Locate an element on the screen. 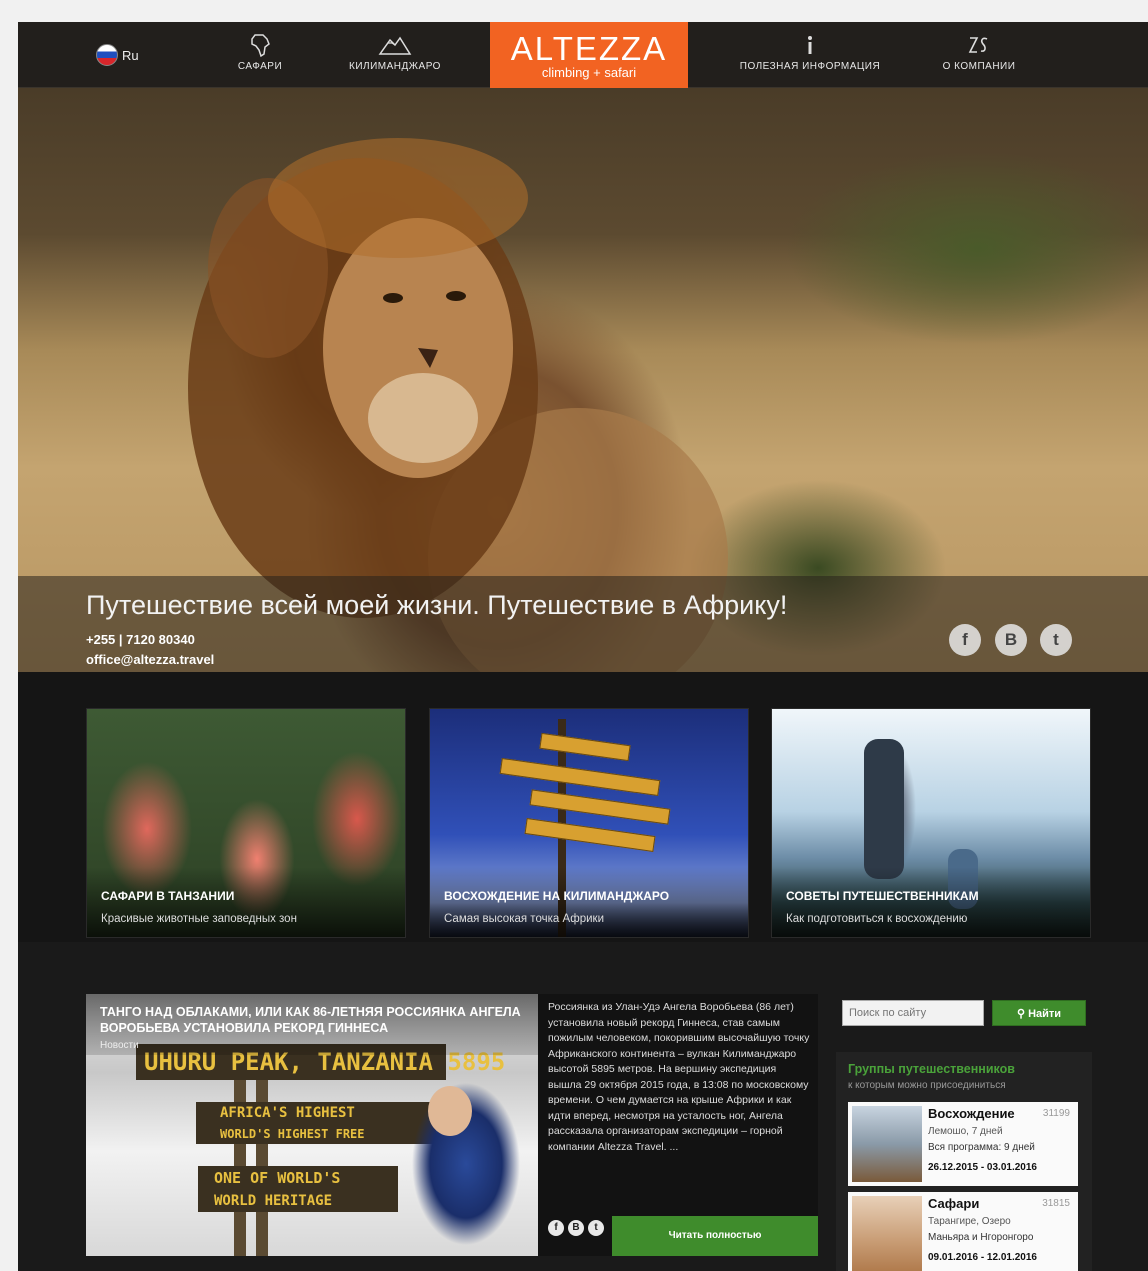  groups-title: Группы путешественников is located at coordinates (931, 1069).